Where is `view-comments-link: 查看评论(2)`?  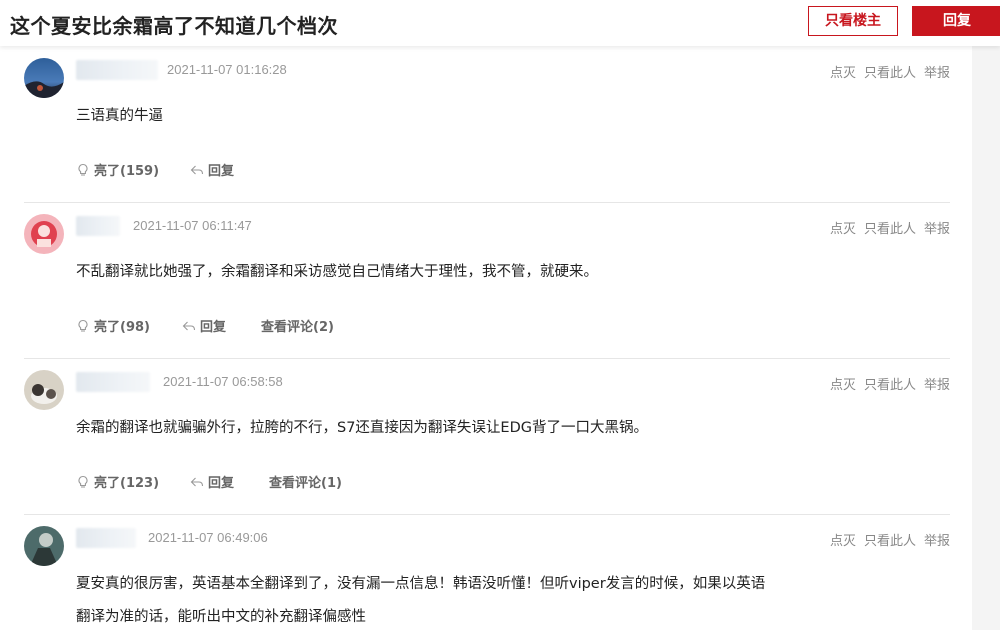
view-comments-link: 查看评论(2) is located at coordinates (297, 325).